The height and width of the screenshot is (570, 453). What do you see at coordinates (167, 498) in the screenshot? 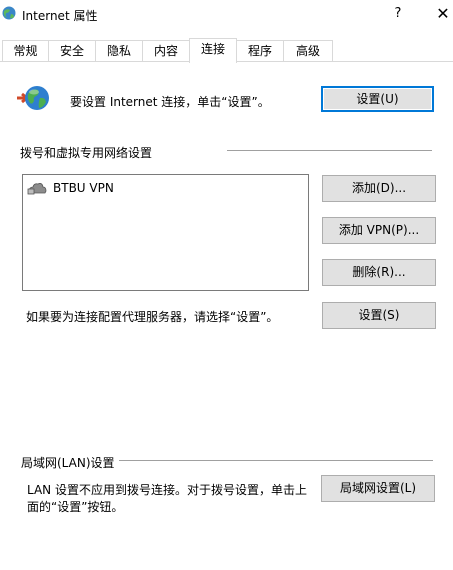
I see `lan-description: LAN 设置不应用到拨号连接。对于拨号设置，单击上面的“设置”按钮。` at bounding box center [167, 498].